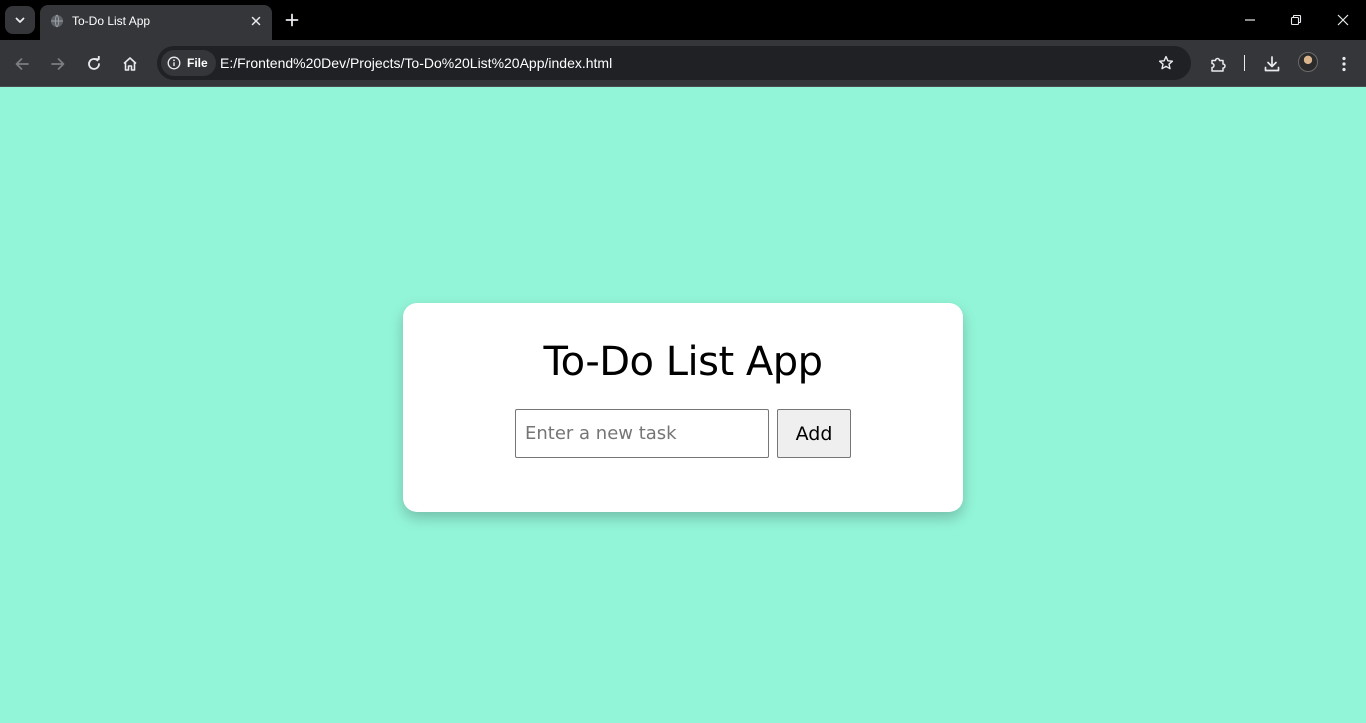 Image resolution: width=1366 pixels, height=723 pixels. I want to click on home-button, so click(130, 64).